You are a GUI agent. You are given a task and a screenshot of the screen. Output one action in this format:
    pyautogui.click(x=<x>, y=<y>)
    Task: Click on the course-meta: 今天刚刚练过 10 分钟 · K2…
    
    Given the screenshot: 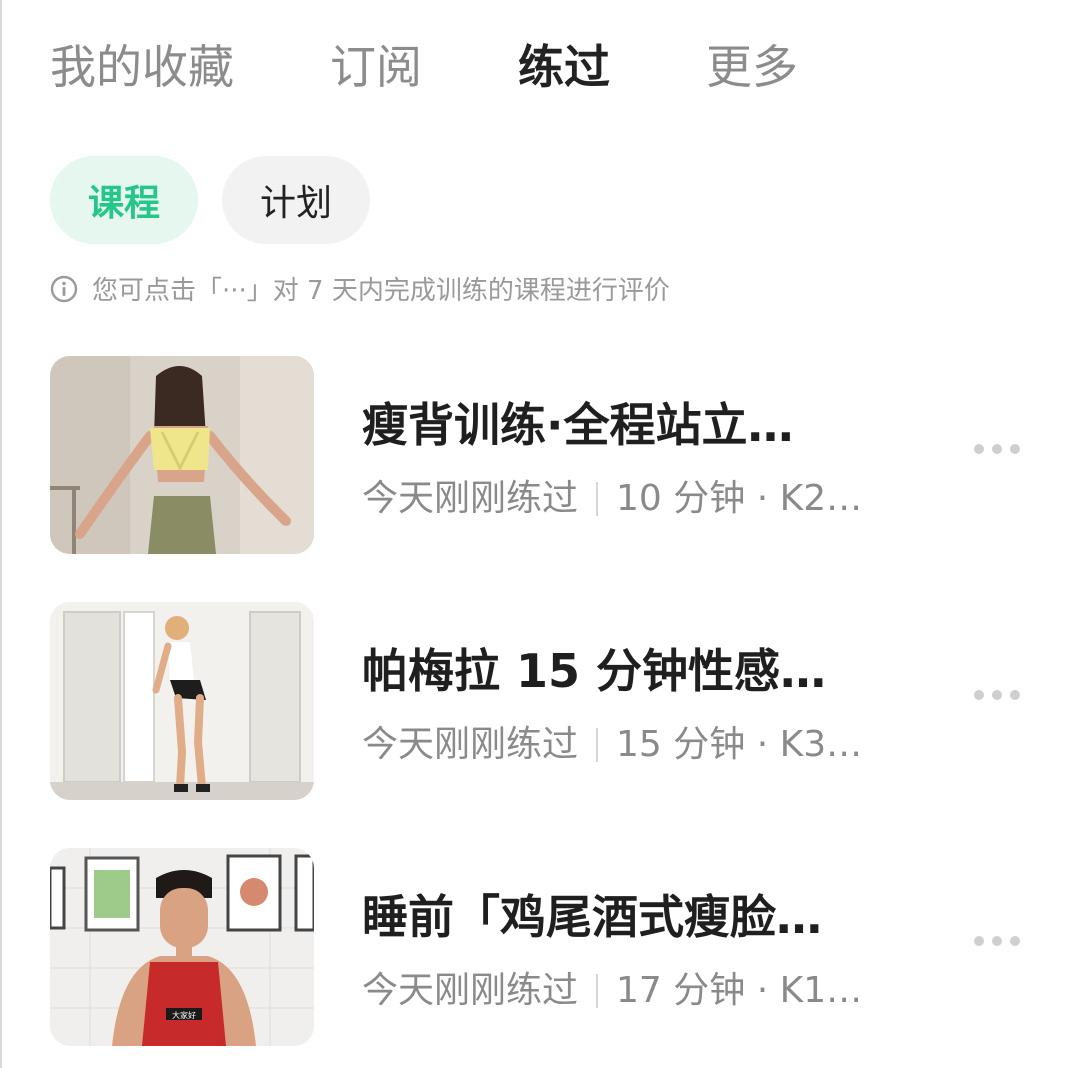 What is the action you would take?
    pyautogui.click(x=612, y=499)
    